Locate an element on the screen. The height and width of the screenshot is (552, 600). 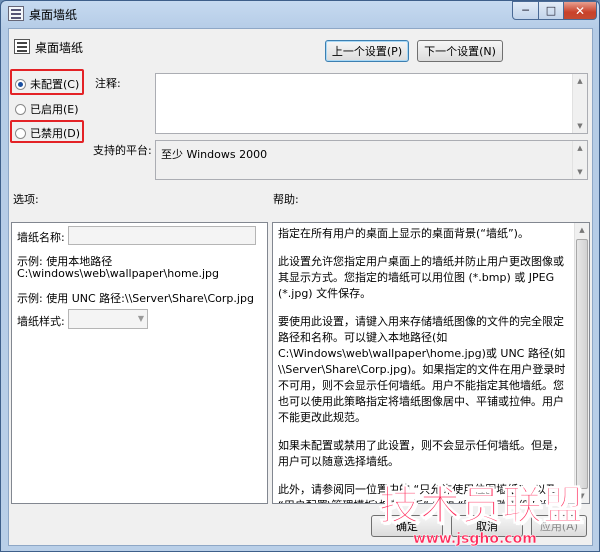
comment-scrollbar: ▲ ▼ is located at coordinates (579, 103).